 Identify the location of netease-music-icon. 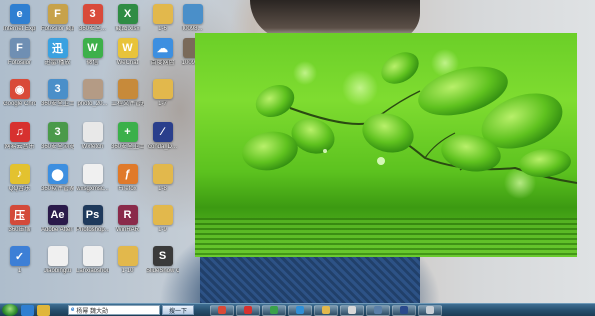
(248, 310).